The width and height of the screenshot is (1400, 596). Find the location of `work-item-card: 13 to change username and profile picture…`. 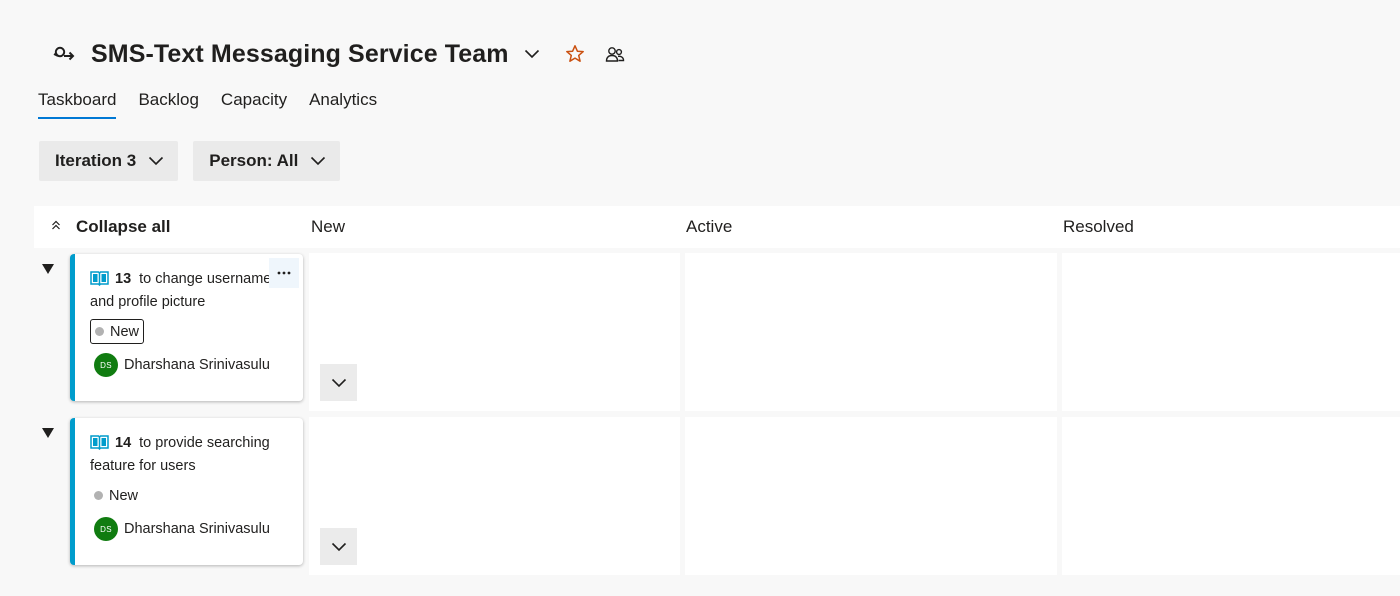

work-item-card: 13 to change username and profile picture… is located at coordinates (186, 327).